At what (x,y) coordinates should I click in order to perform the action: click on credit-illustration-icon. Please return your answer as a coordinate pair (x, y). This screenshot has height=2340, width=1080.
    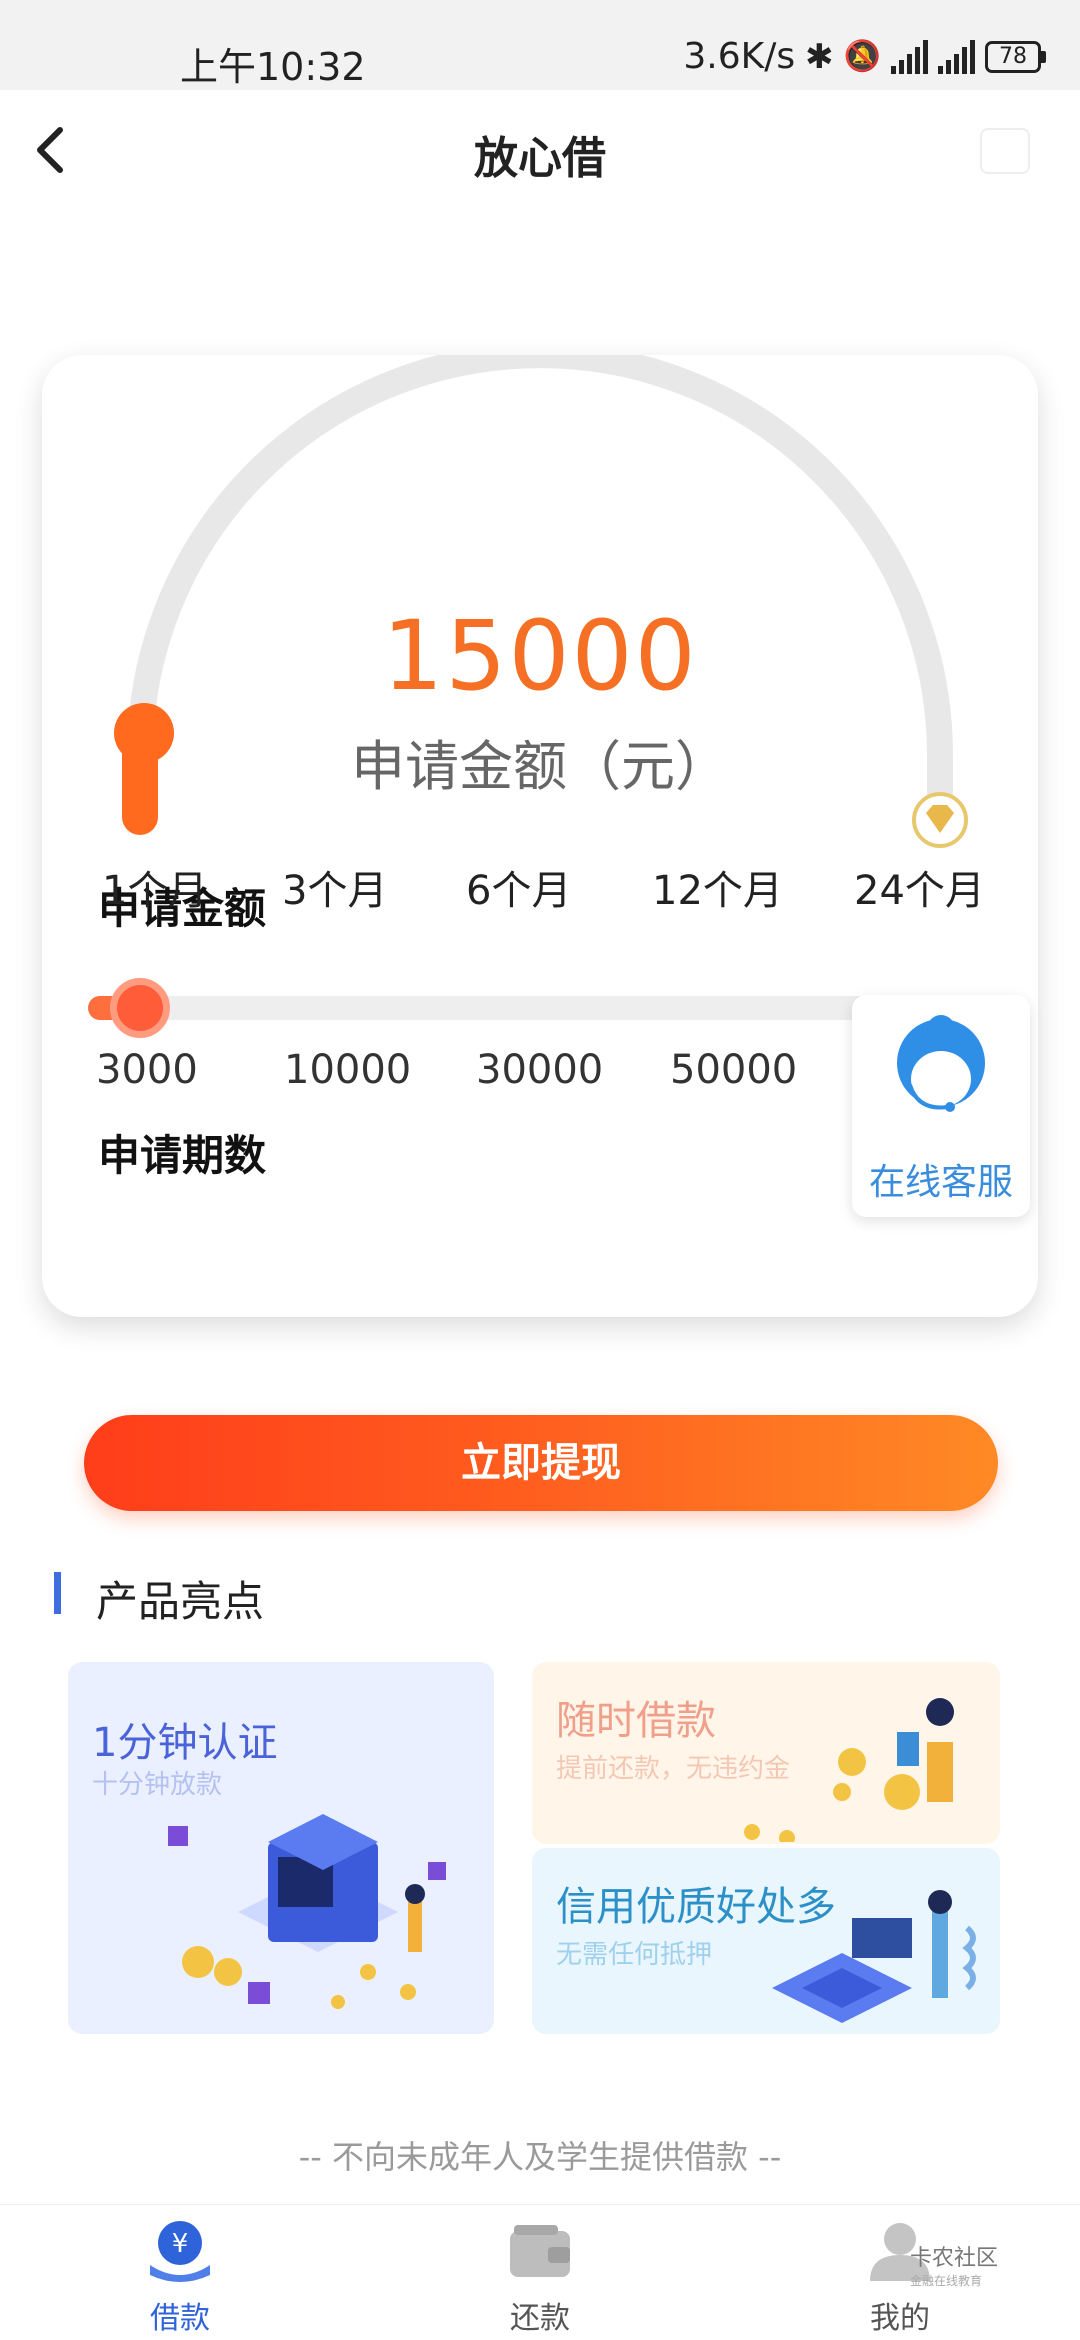
    Looking at the image, I should click on (874, 1956).